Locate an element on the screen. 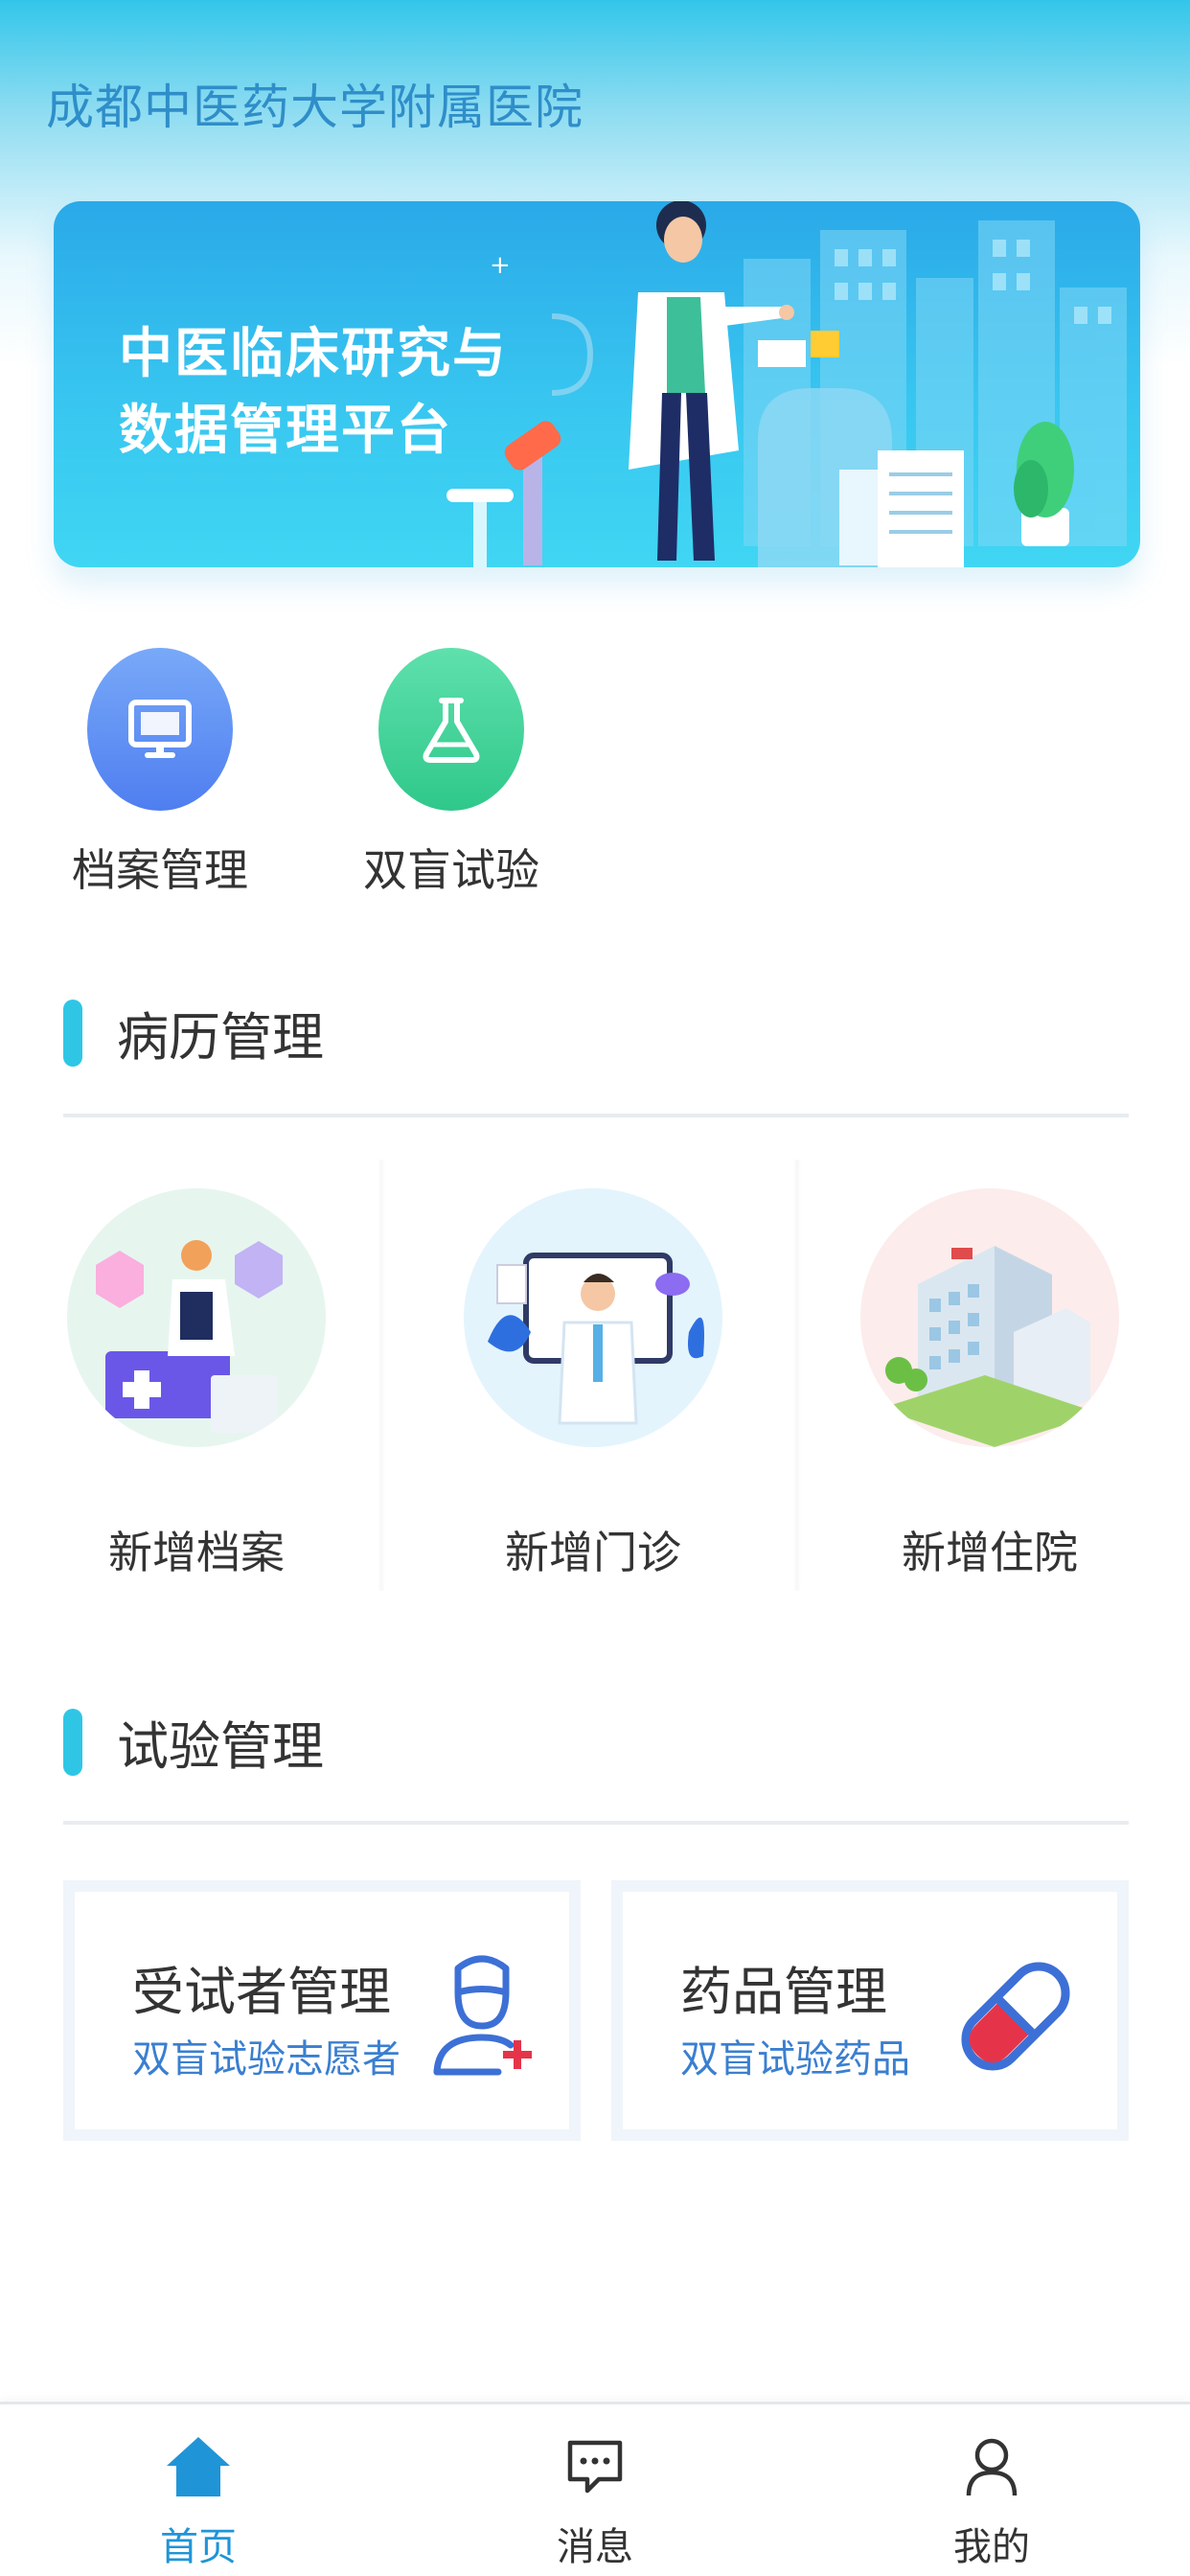 The image size is (1190, 2576). trials-section-title: 试验管理 is located at coordinates (221, 1746).